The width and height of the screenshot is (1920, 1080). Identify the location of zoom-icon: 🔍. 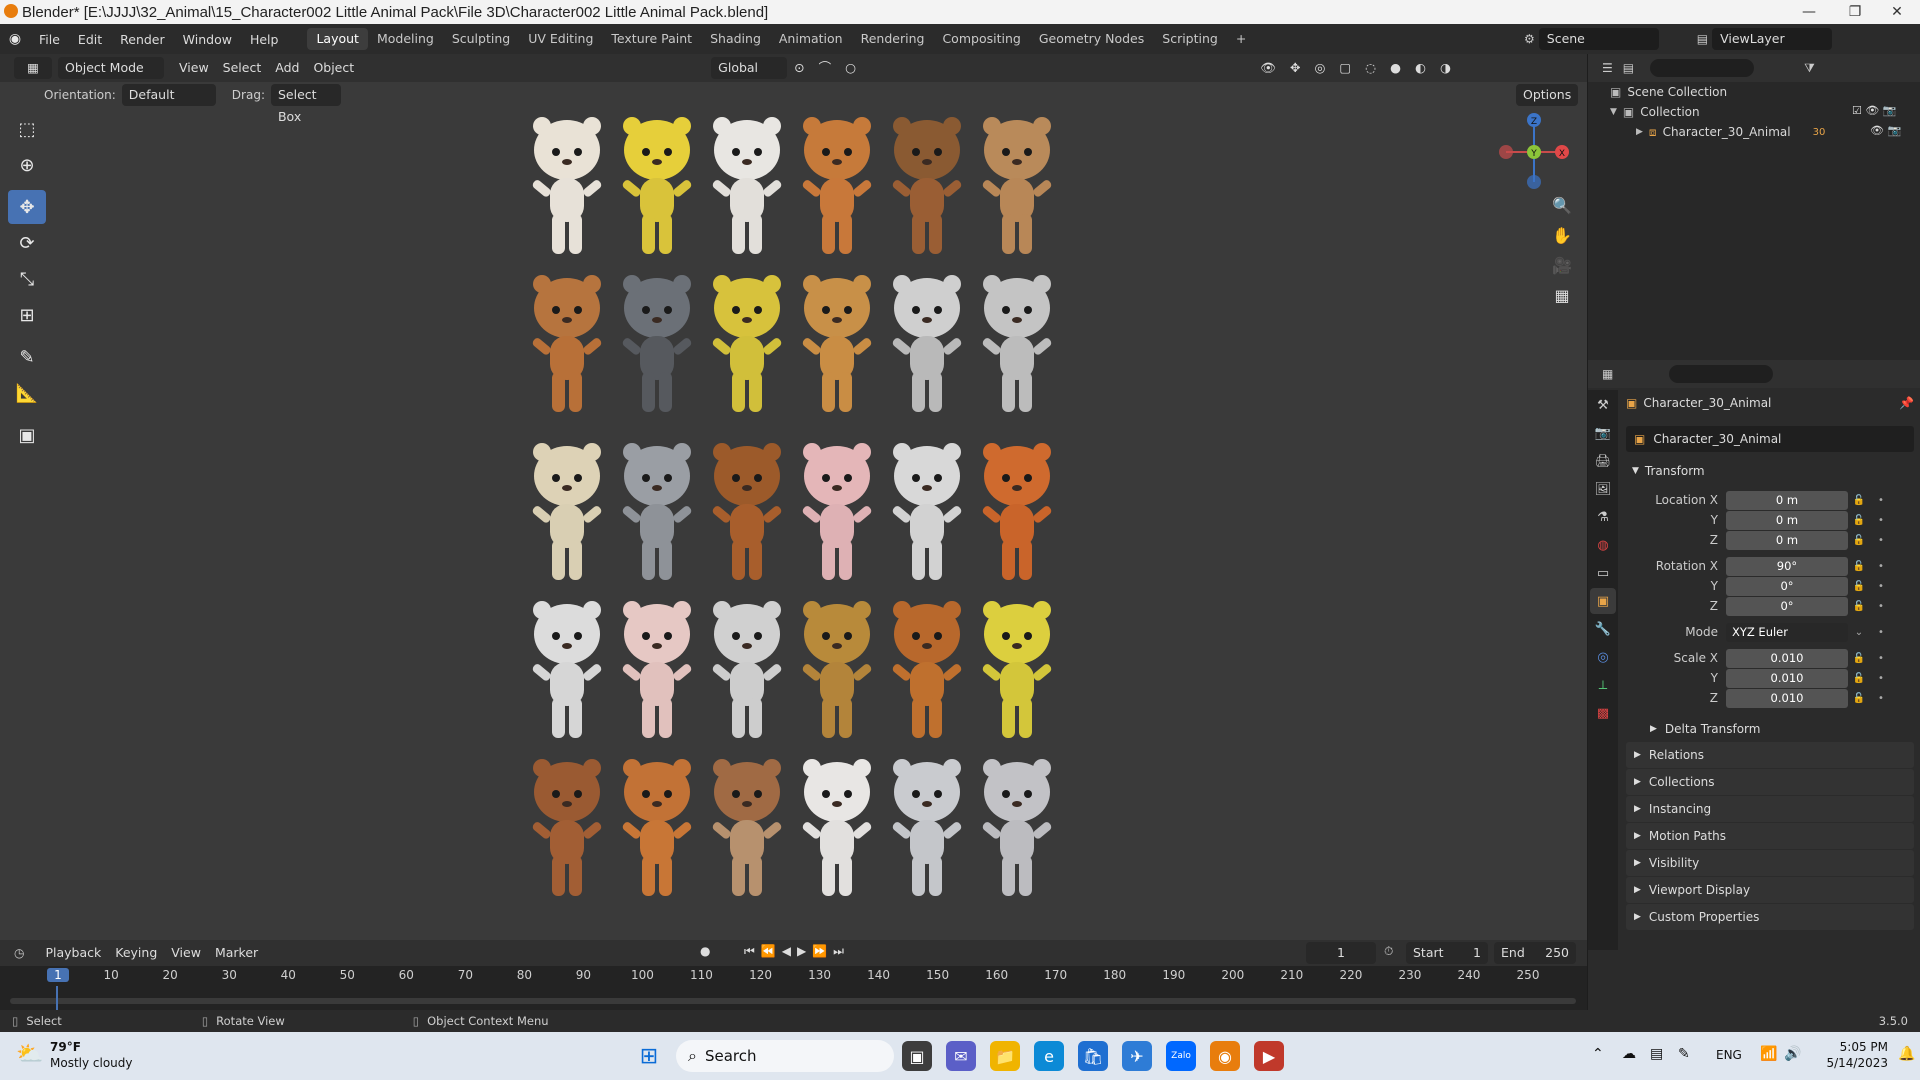
(1562, 211).